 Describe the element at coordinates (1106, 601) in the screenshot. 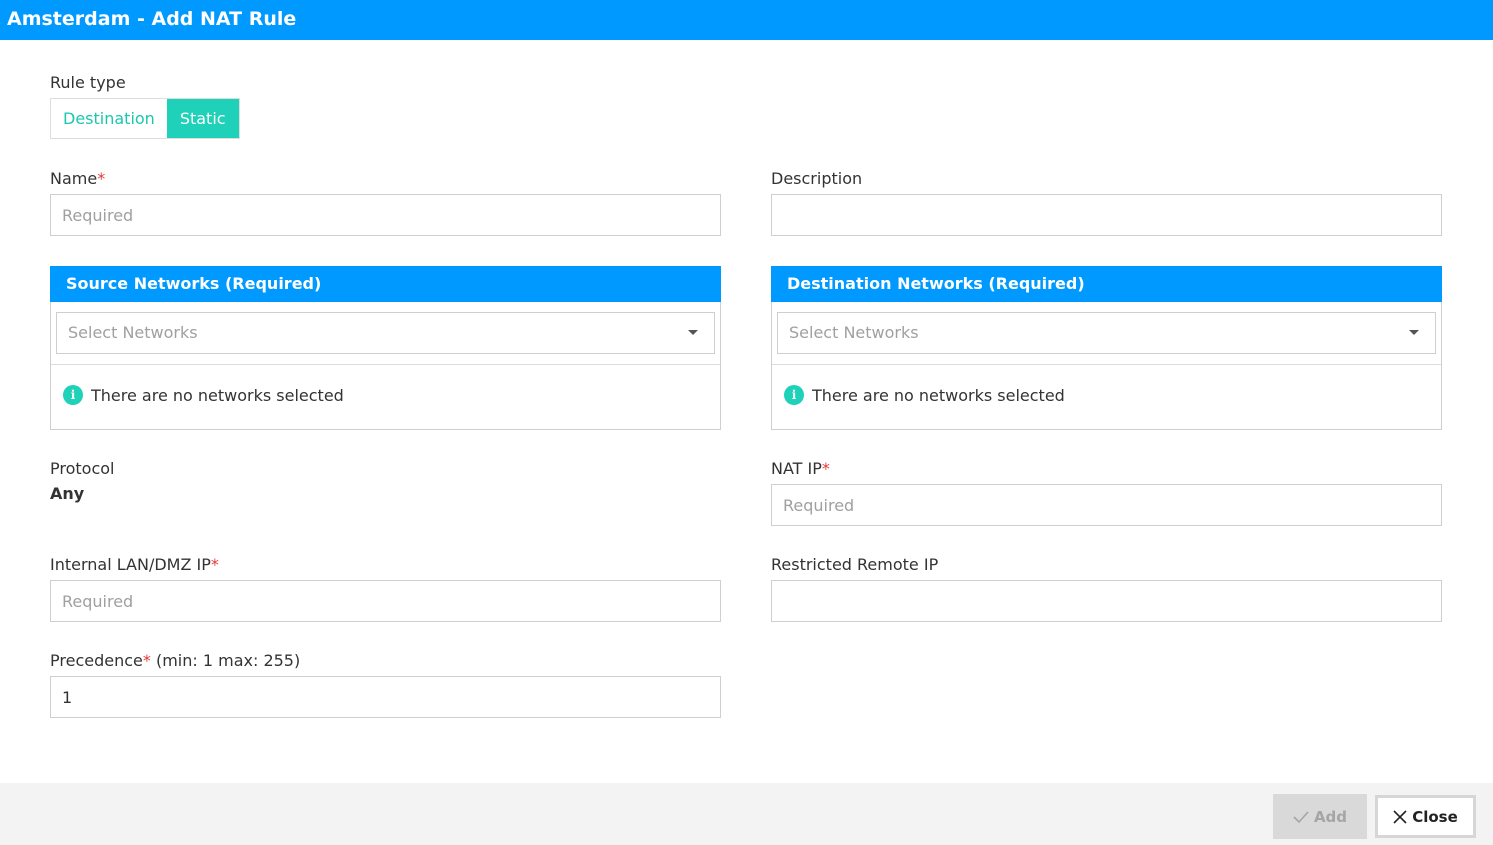

I see `restricted-remote-ip-input` at that location.